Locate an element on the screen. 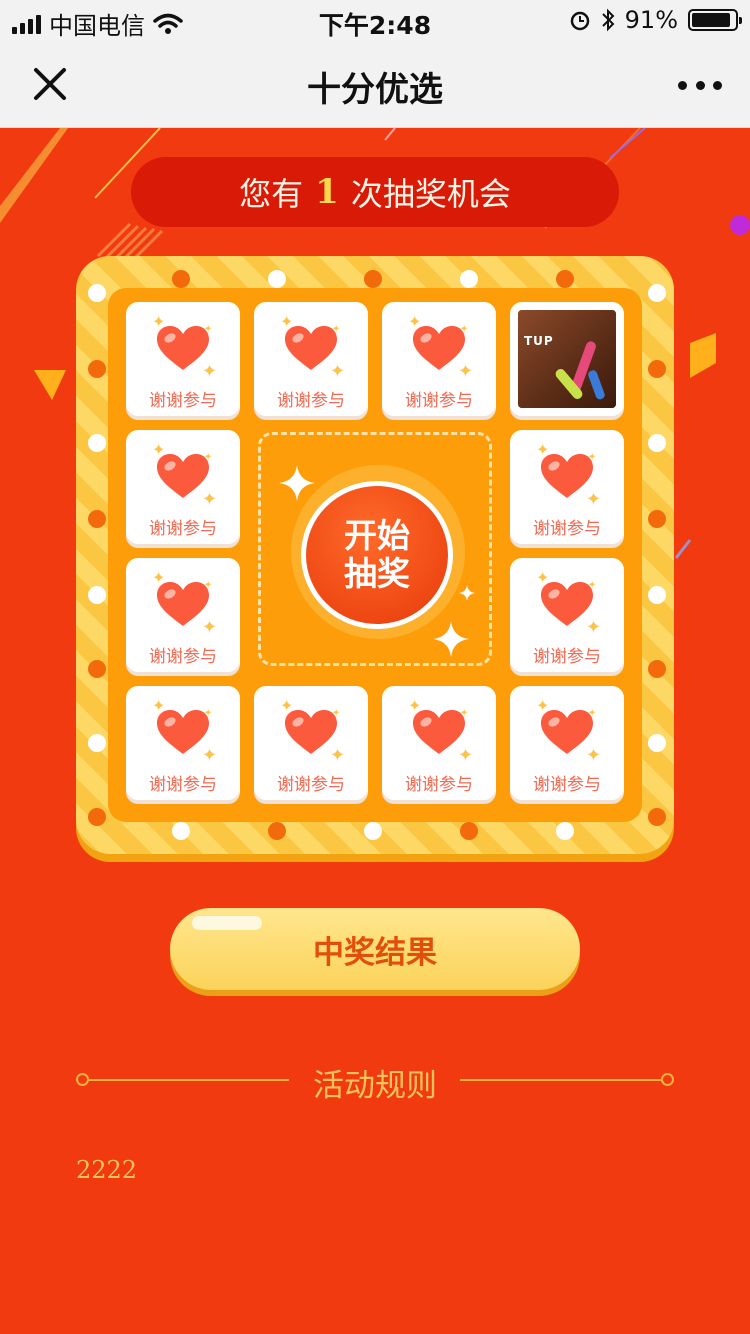 Image resolution: width=750 pixels, height=1334 pixels. prize-photo: TUP is located at coordinates (567, 359).